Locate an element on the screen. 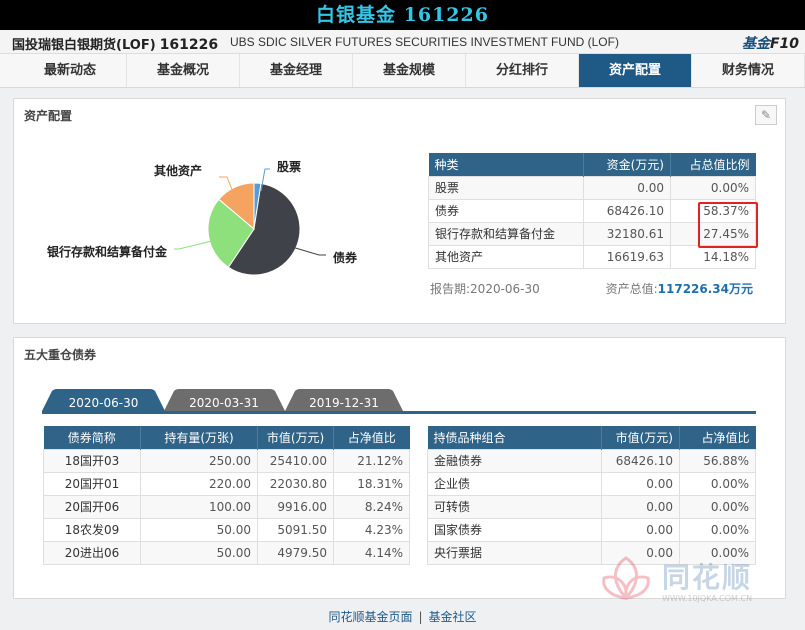 Image resolution: width=805 pixels, height=630 pixels. total-assets: 资产总值:117226.34万元 is located at coordinates (679, 288).